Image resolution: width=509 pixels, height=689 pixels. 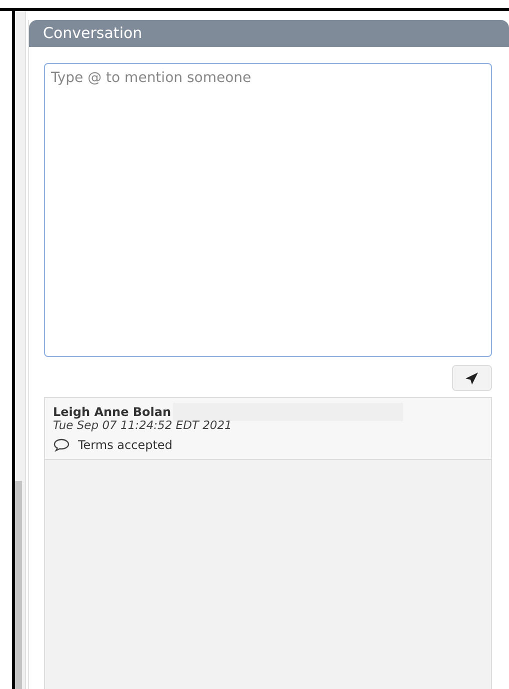 I want to click on send-button, so click(x=472, y=378).